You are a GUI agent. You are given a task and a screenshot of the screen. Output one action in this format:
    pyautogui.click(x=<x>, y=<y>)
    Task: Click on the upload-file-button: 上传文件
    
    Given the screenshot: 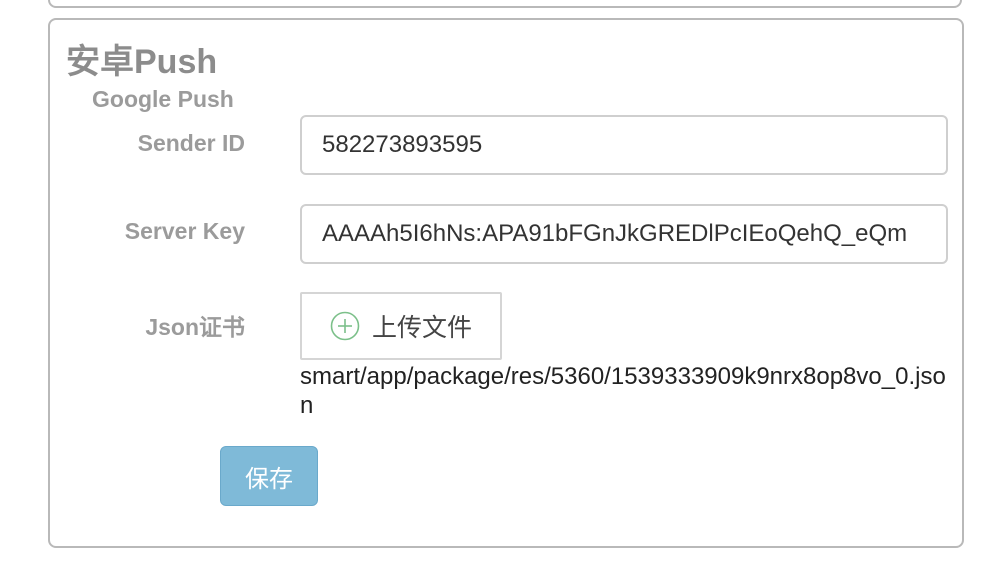 What is the action you would take?
    pyautogui.click(x=401, y=326)
    